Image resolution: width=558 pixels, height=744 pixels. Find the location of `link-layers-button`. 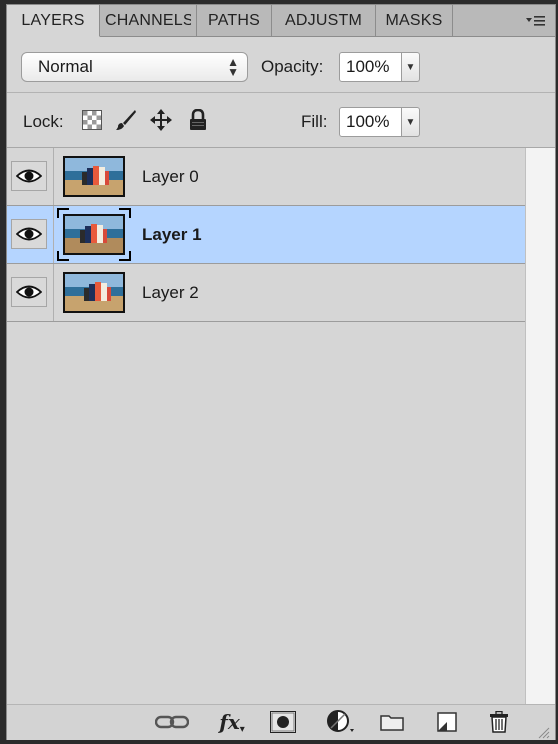

link-layers-button is located at coordinates (172, 722).